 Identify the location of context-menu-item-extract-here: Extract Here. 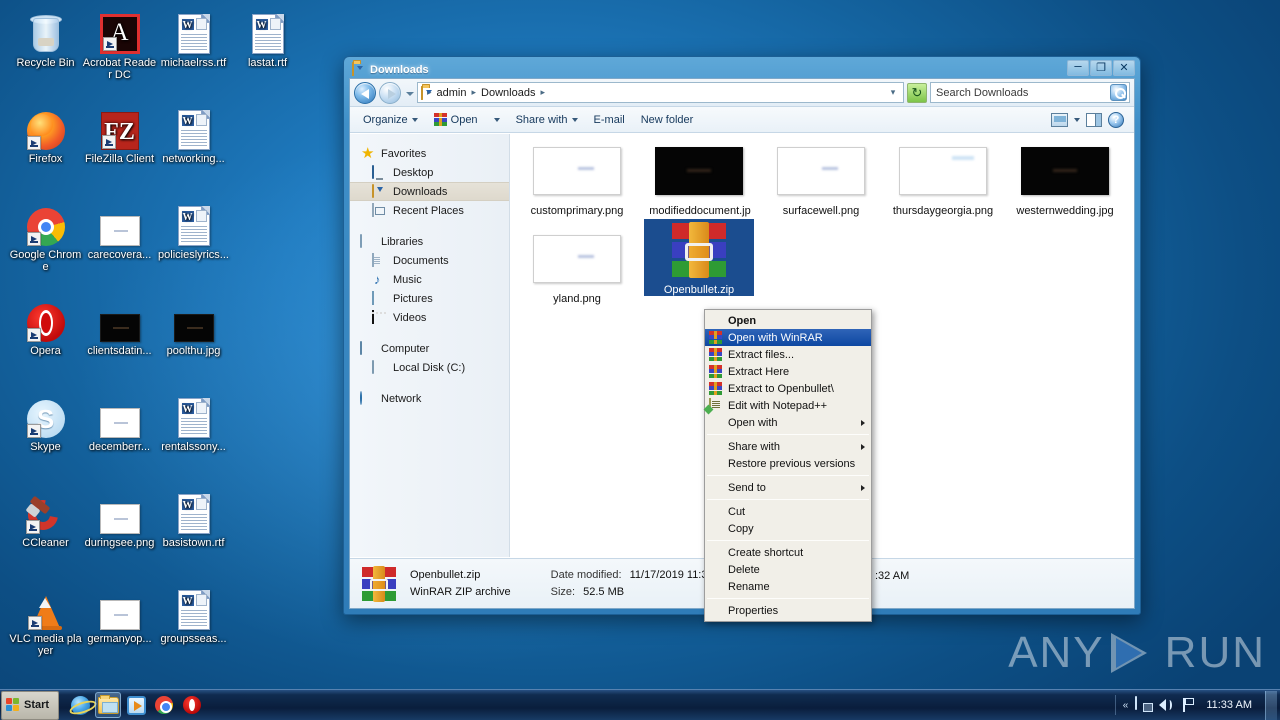
(788, 371).